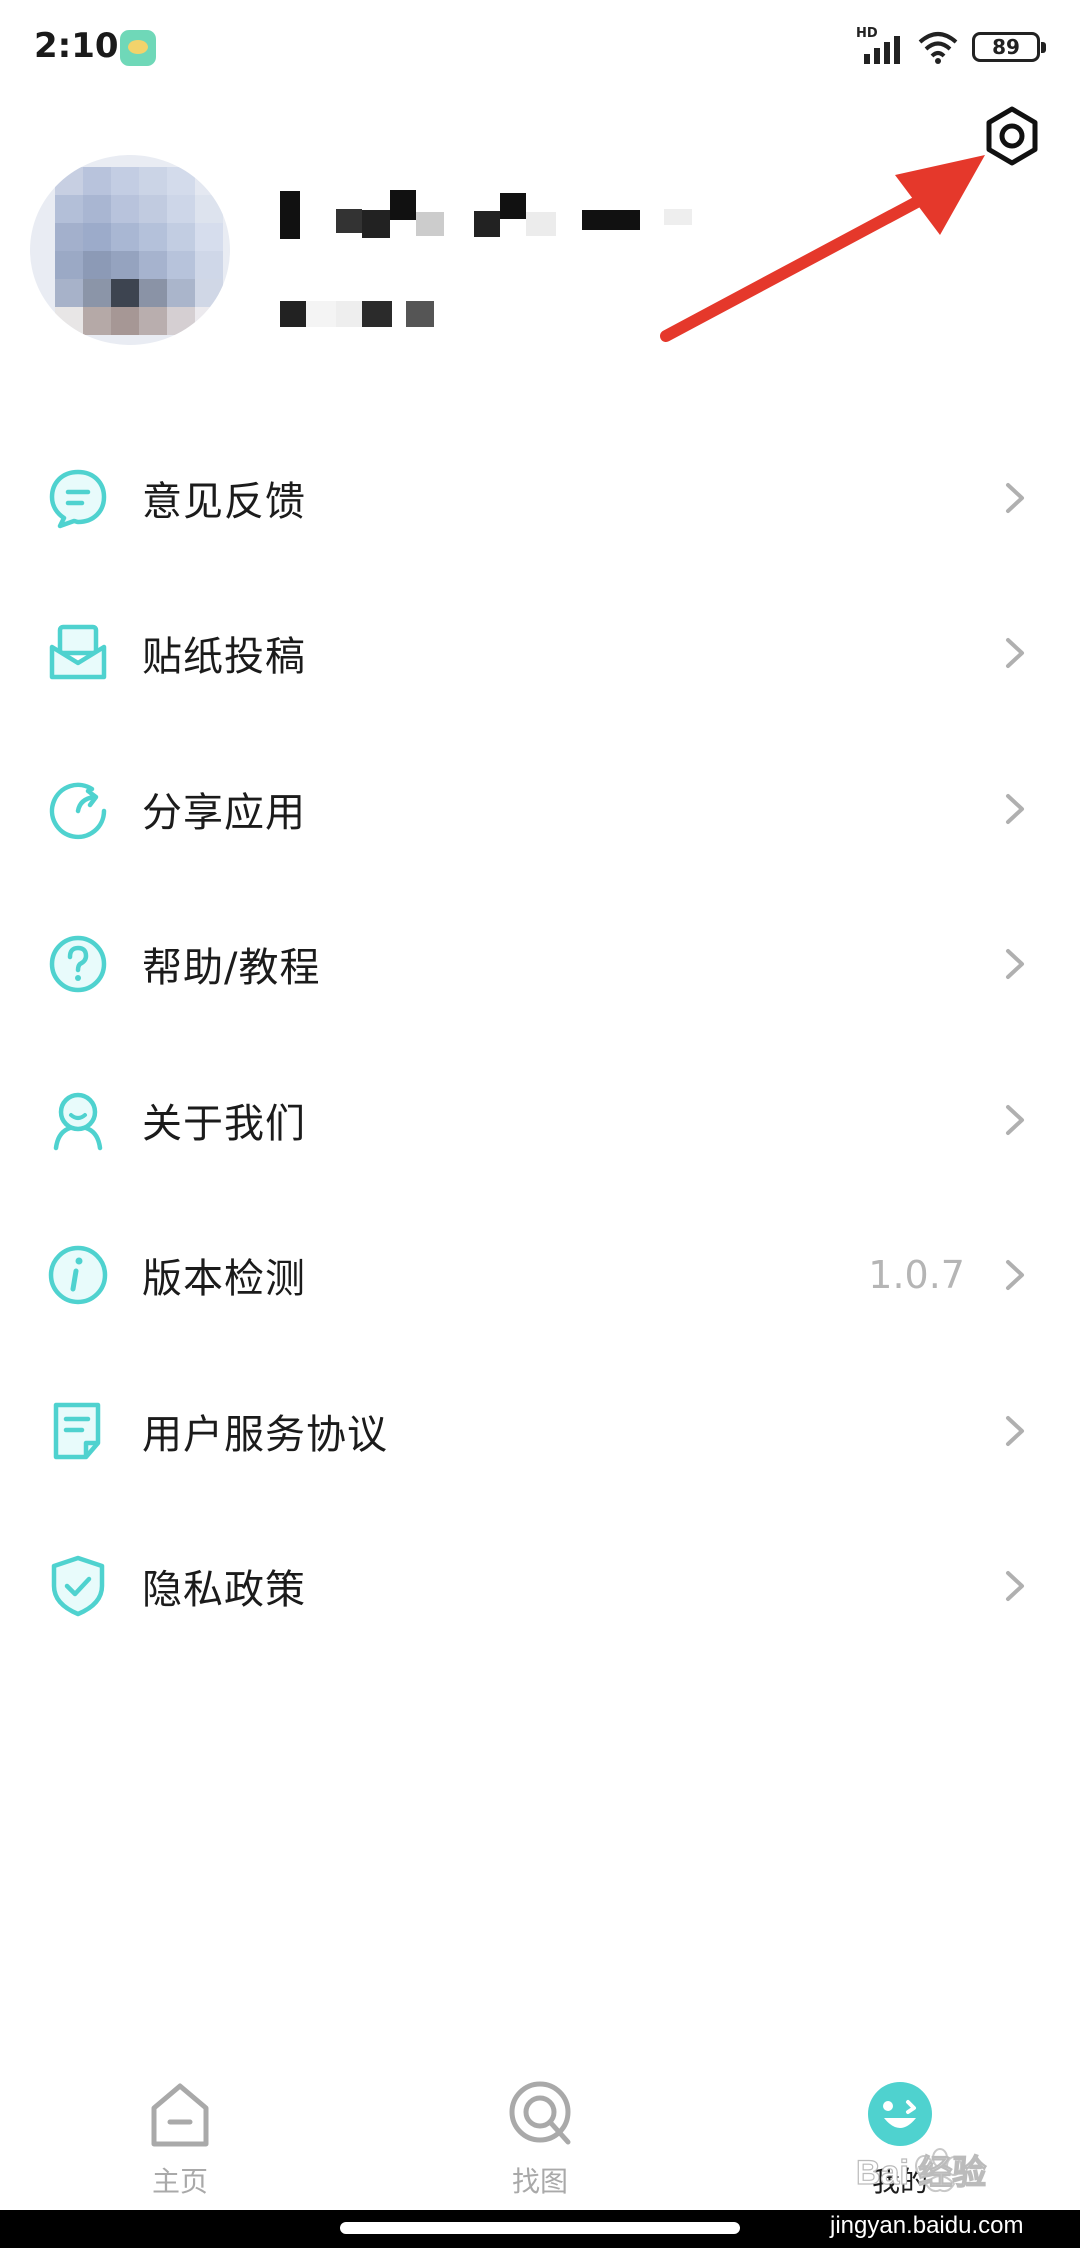 The width and height of the screenshot is (1080, 2248). What do you see at coordinates (357, 314) in the screenshot?
I see `user-id-redacted` at bounding box center [357, 314].